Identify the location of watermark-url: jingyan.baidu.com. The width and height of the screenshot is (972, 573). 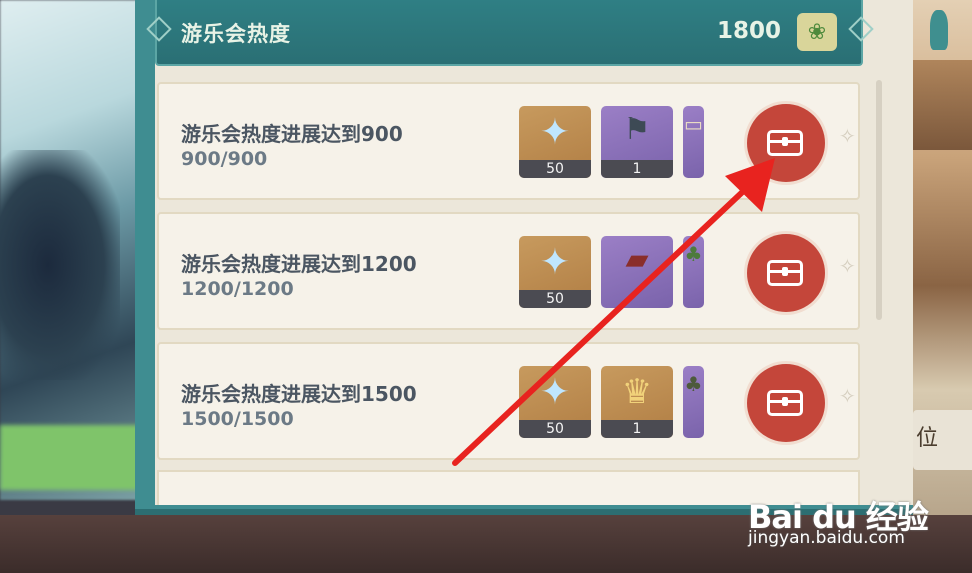
(826, 538).